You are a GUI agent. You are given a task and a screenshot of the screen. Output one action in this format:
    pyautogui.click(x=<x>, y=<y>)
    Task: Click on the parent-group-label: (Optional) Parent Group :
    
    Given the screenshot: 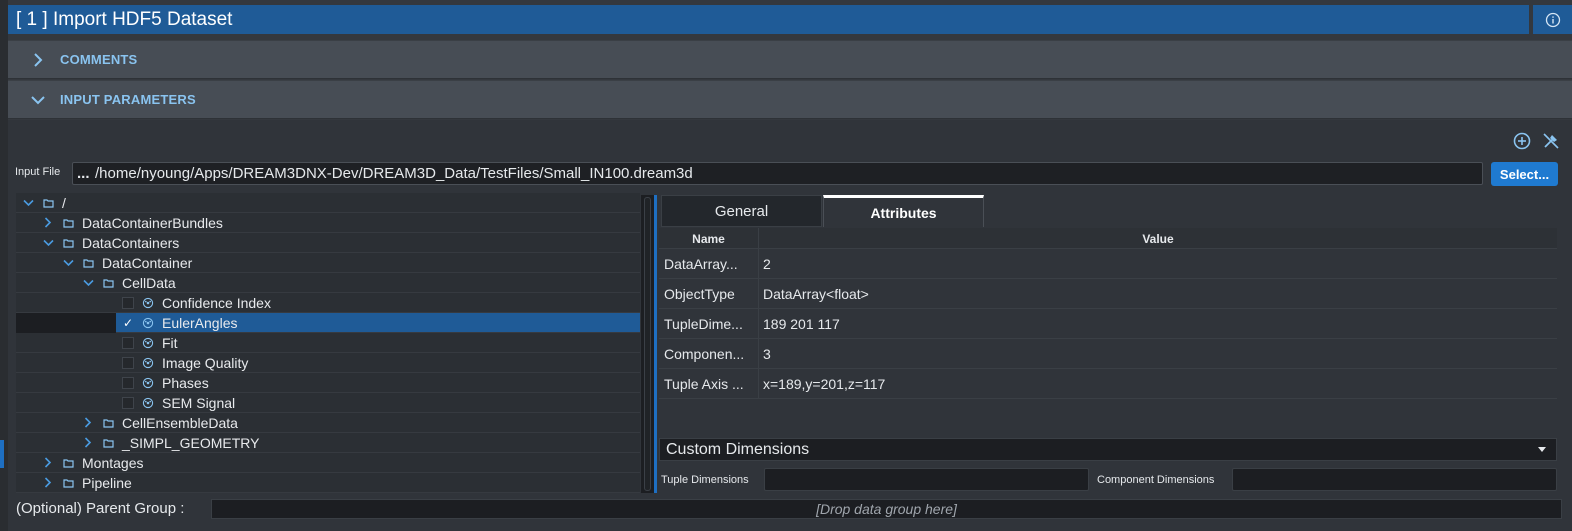 What is the action you would take?
    pyautogui.click(x=100, y=508)
    